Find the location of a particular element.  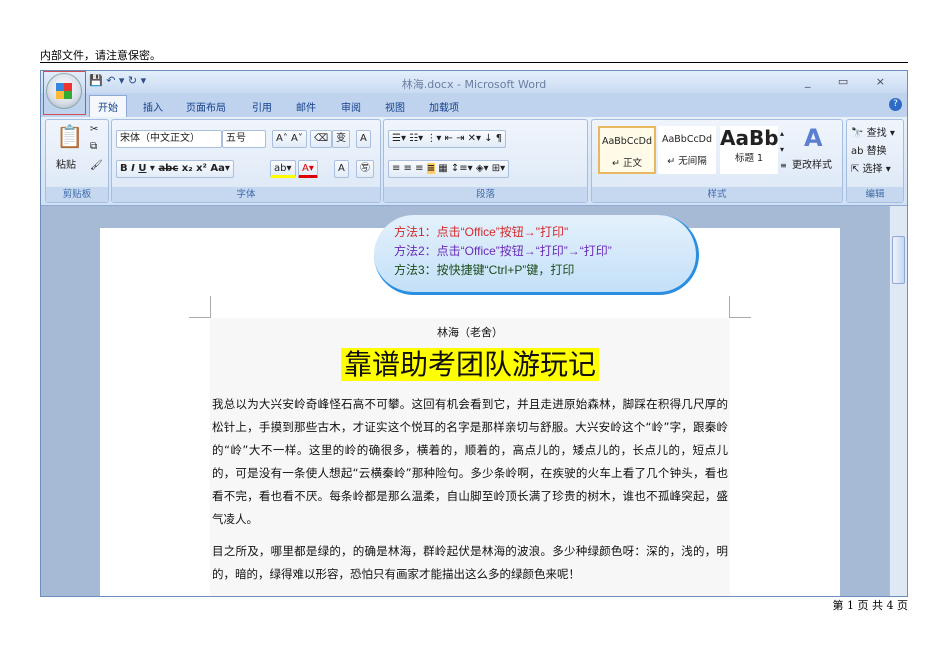

title-bar: 💾 ↶ ▾ ↻ ▾ 林海.docx - Microsoft Word _ ▭ × is located at coordinates (474, 82).